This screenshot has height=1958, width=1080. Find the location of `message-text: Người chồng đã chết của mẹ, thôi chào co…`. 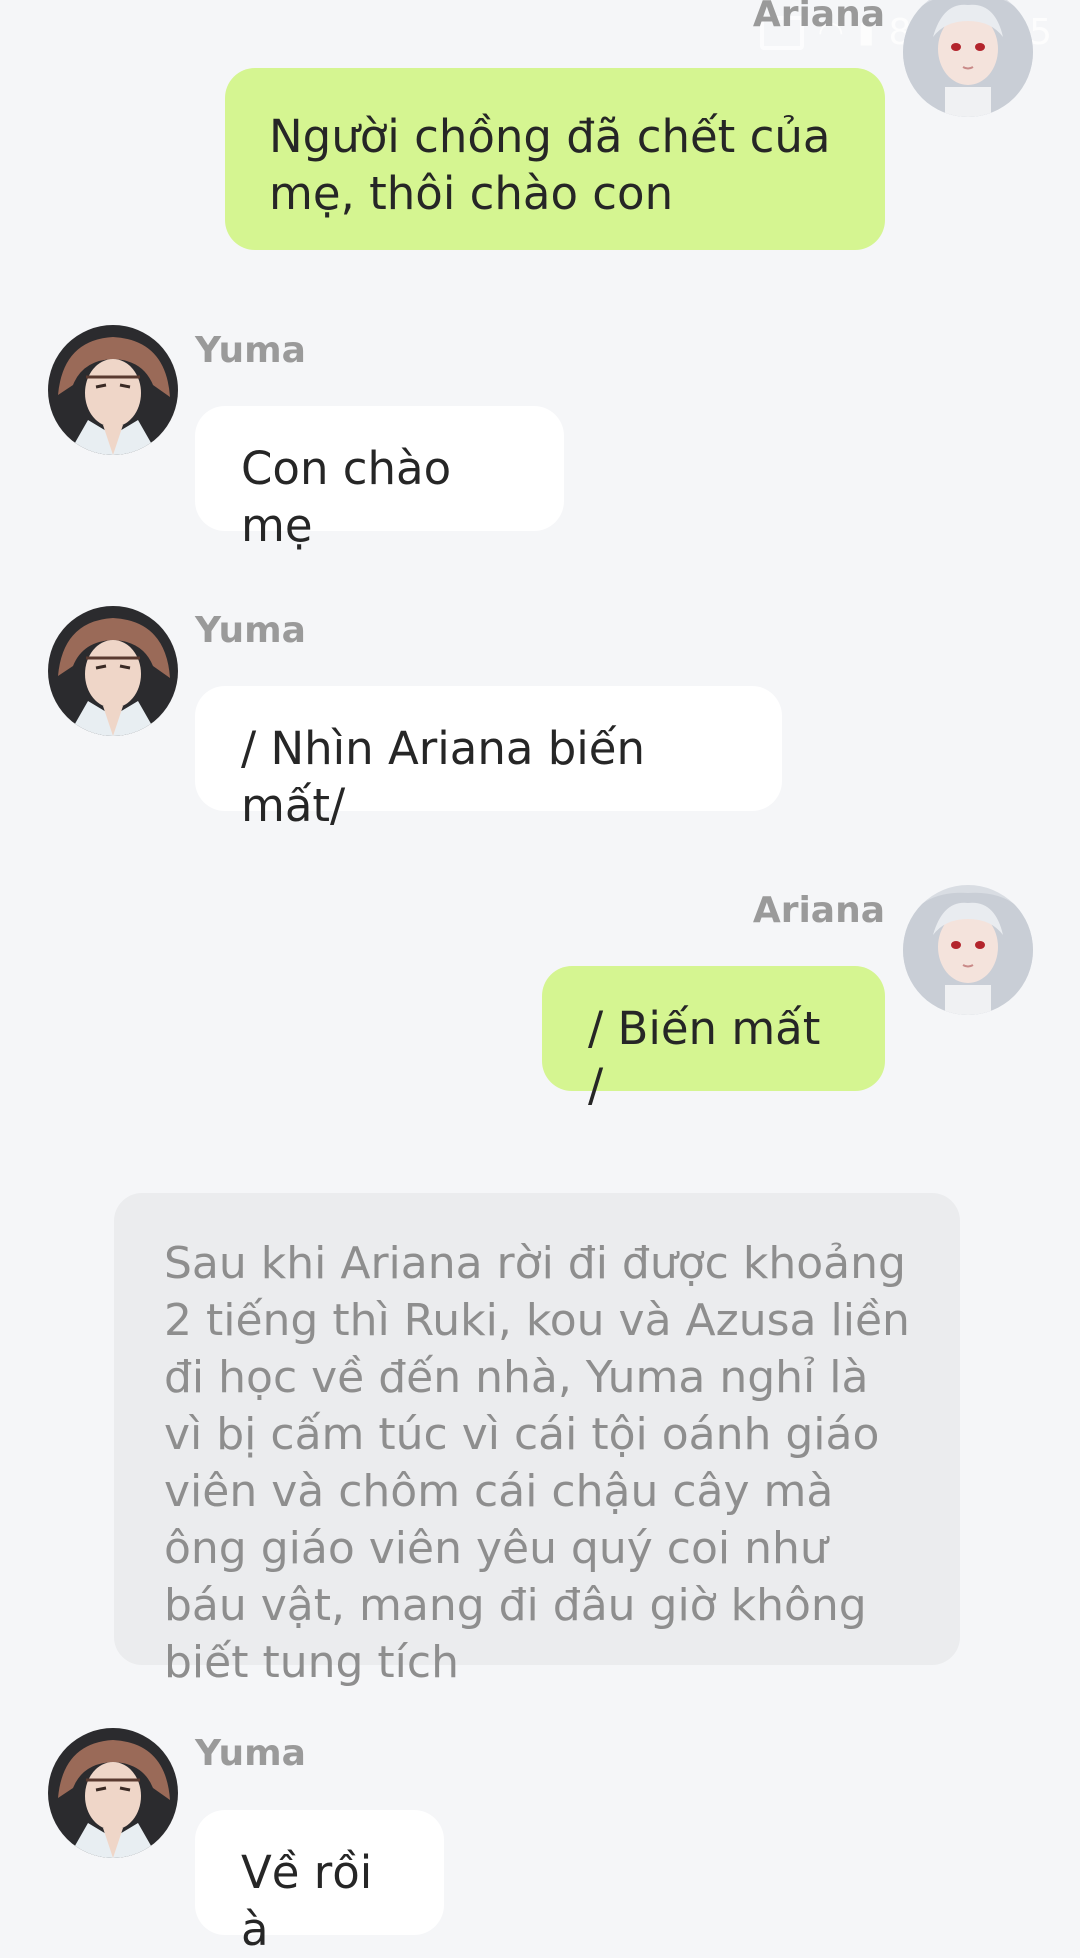

message-text: Người chồng đã chết của mẹ, thôi chào co… is located at coordinates (550, 165).